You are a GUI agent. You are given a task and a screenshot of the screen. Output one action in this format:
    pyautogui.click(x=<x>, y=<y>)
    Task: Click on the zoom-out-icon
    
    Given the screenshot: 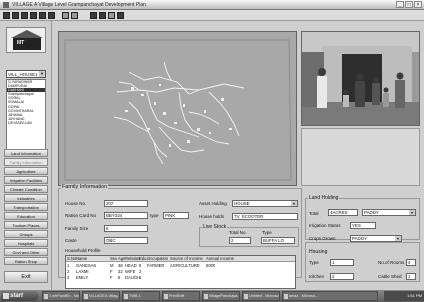 What is the action you would take?
    pyautogui.click(x=102, y=15)
    